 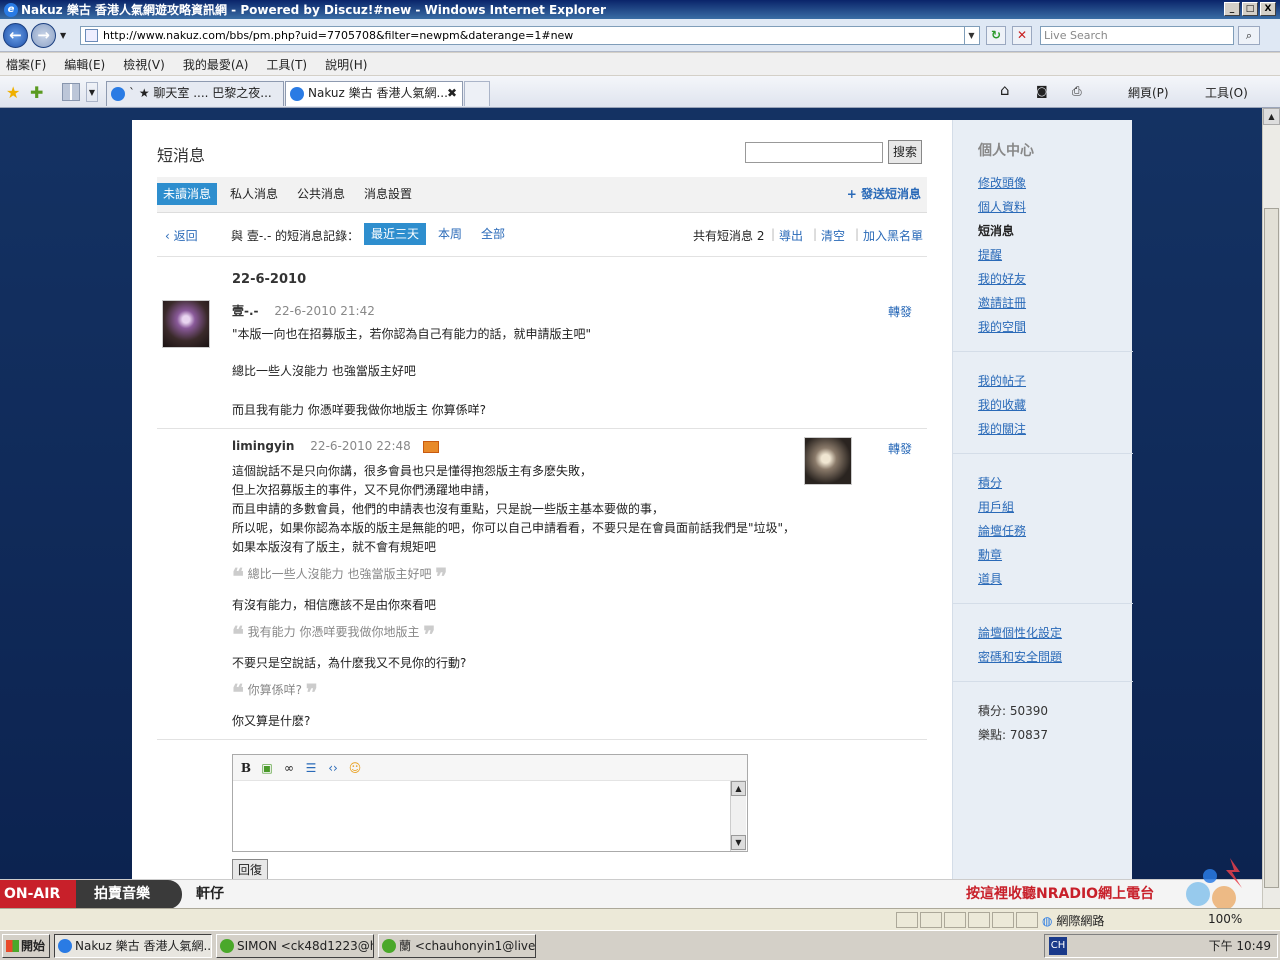 I want to click on live-search-input: Live Search, so click(x=1137, y=35).